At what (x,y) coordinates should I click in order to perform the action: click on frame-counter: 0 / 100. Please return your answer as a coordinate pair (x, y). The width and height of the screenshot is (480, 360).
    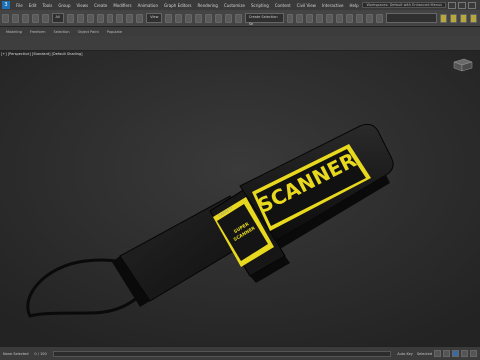
    Looking at the image, I should click on (40, 354).